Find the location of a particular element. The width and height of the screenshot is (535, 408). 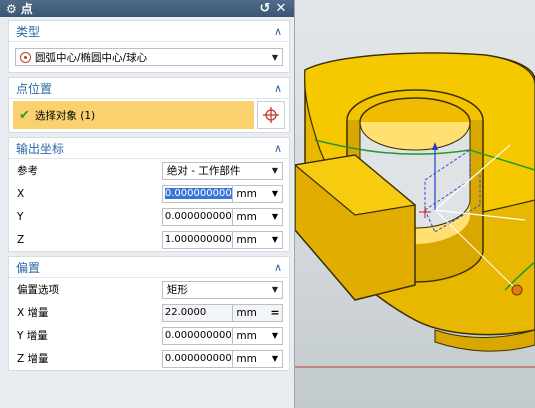

z-unit-dropdown: mm ▼ is located at coordinates (258, 239).